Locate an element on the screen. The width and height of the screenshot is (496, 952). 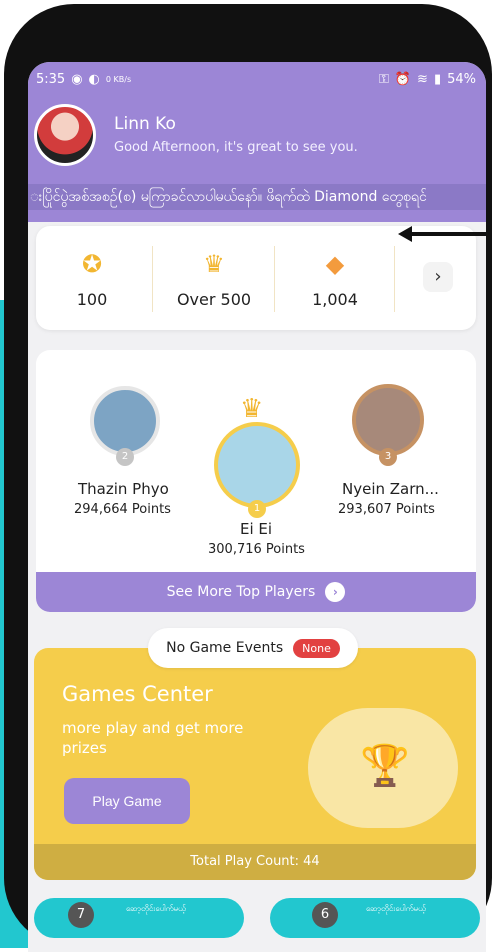
battery-level: 54% is located at coordinates (461, 79).